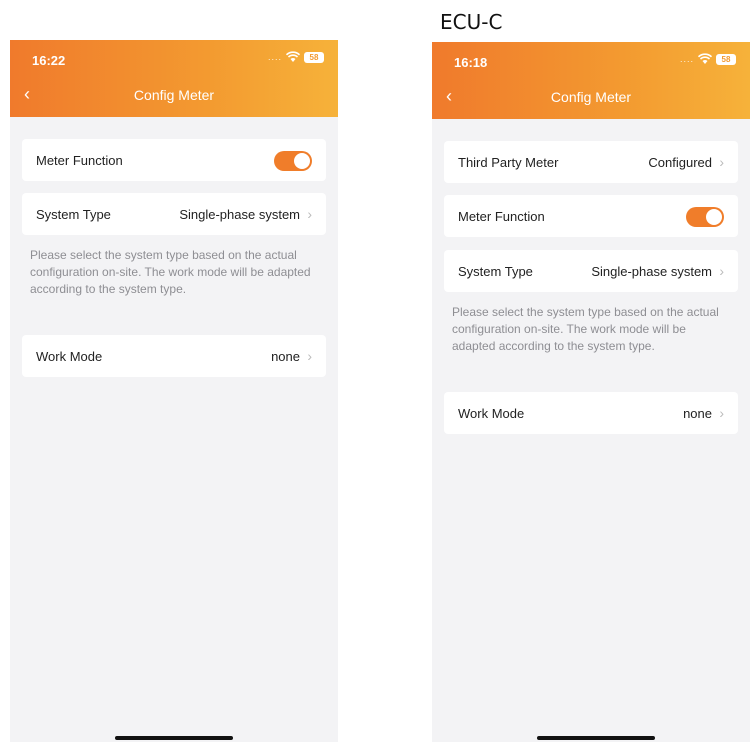 This screenshot has width=750, height=742. Describe the element at coordinates (174, 78) in the screenshot. I see `header-bar: 16:22 .... 58 ‹ Config Meter` at that location.